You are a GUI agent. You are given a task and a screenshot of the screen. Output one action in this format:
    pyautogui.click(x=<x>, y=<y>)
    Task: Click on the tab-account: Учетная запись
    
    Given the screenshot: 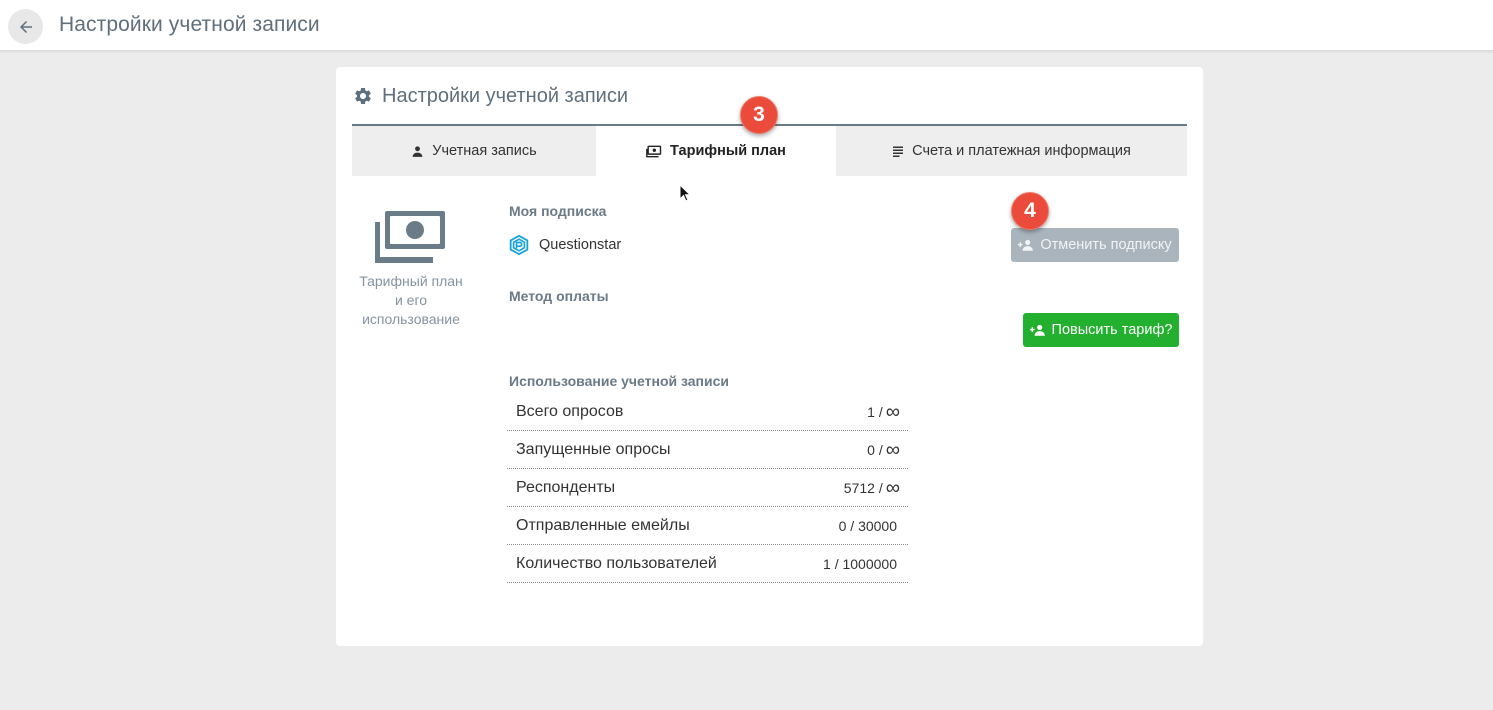 What is the action you would take?
    pyautogui.click(x=474, y=151)
    